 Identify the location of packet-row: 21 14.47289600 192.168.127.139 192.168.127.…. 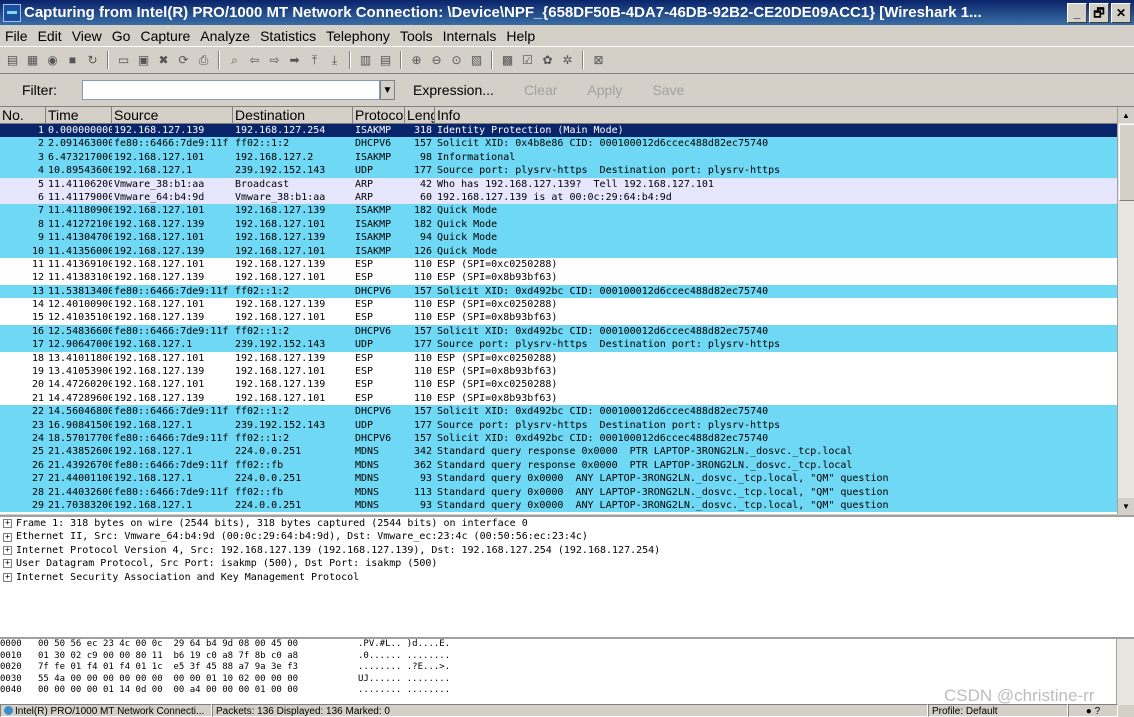
(567, 398).